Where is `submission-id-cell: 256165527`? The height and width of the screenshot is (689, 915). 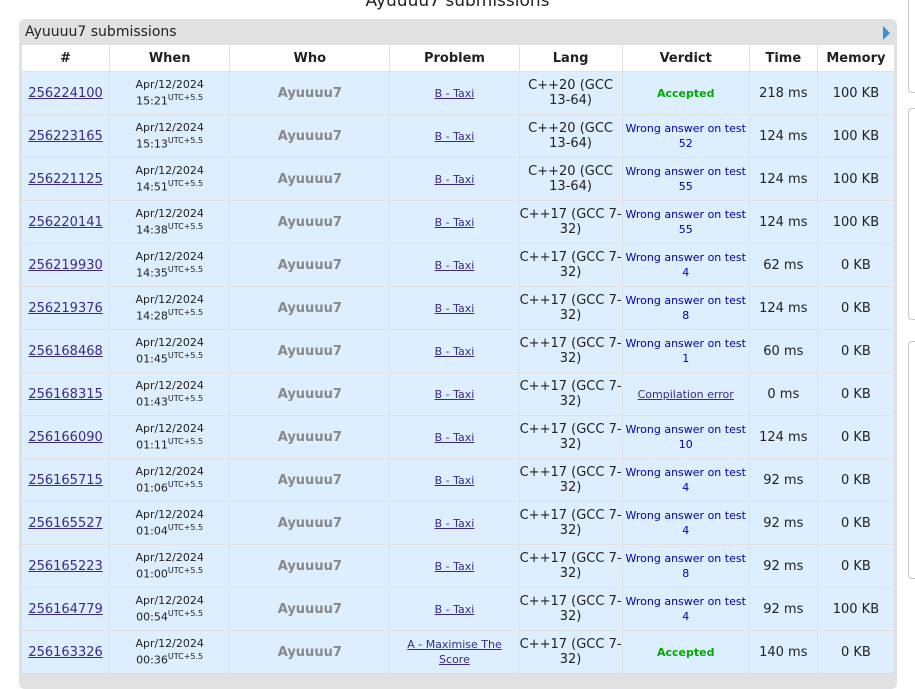 submission-id-cell: 256165527 is located at coordinates (66, 523).